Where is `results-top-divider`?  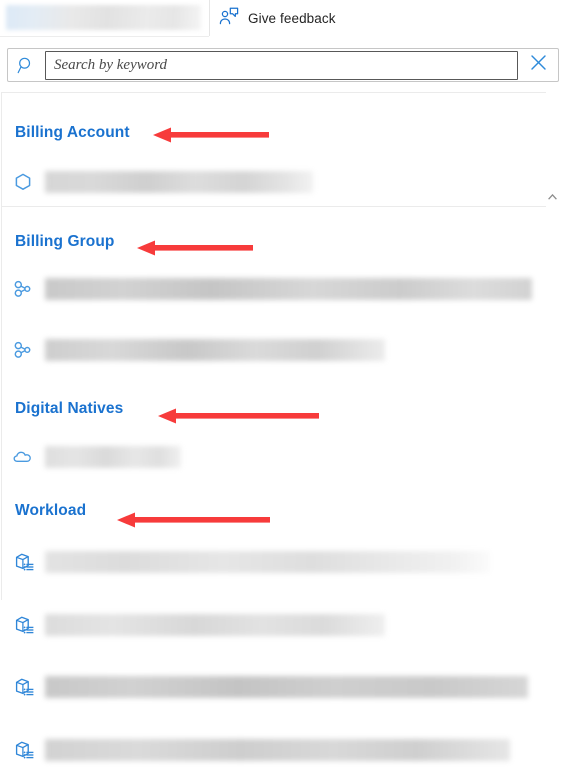
results-top-divider is located at coordinates (273, 92).